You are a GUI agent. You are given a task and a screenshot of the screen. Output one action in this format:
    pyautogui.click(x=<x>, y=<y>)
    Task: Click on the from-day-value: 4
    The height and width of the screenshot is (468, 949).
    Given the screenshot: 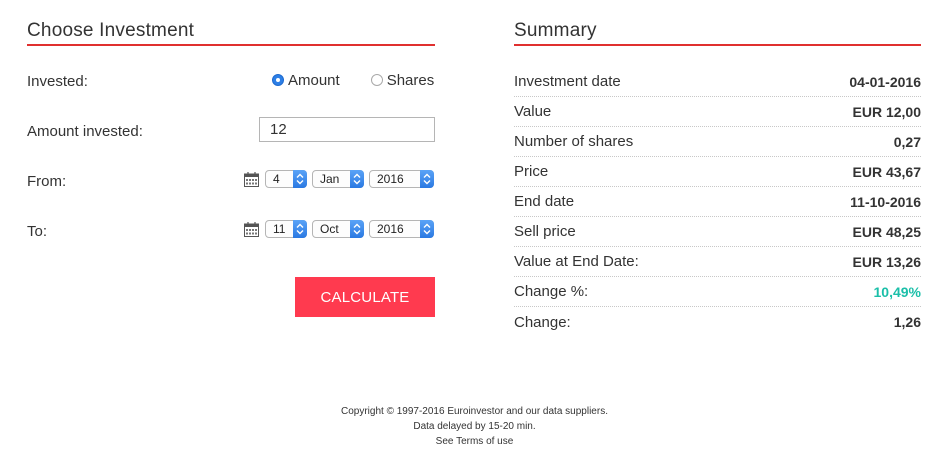 What is the action you would take?
    pyautogui.click(x=276, y=179)
    